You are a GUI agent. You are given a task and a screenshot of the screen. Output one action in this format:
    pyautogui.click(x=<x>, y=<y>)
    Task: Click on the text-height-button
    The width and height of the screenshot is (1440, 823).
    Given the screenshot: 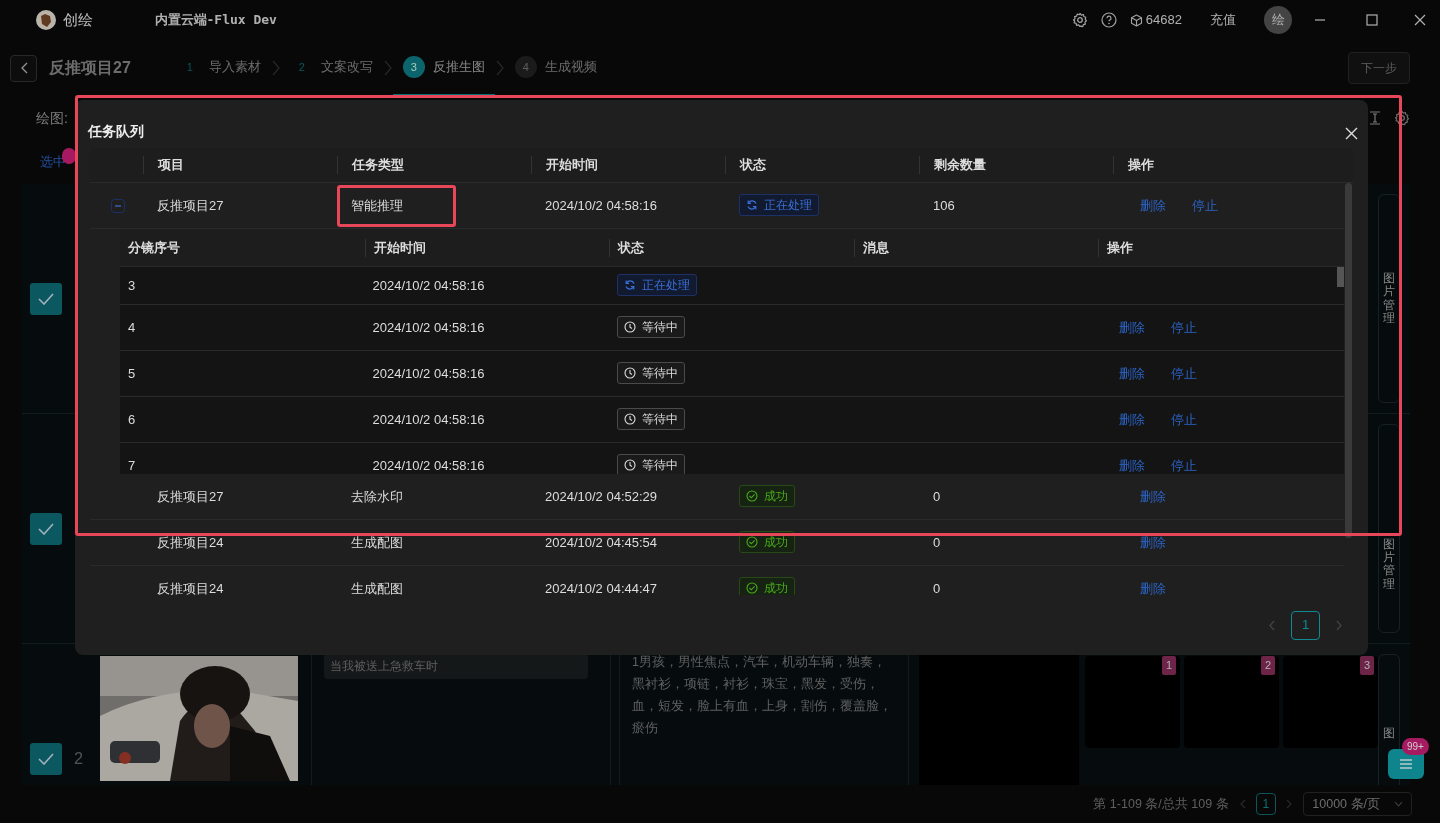 What is the action you would take?
    pyautogui.click(x=1375, y=118)
    